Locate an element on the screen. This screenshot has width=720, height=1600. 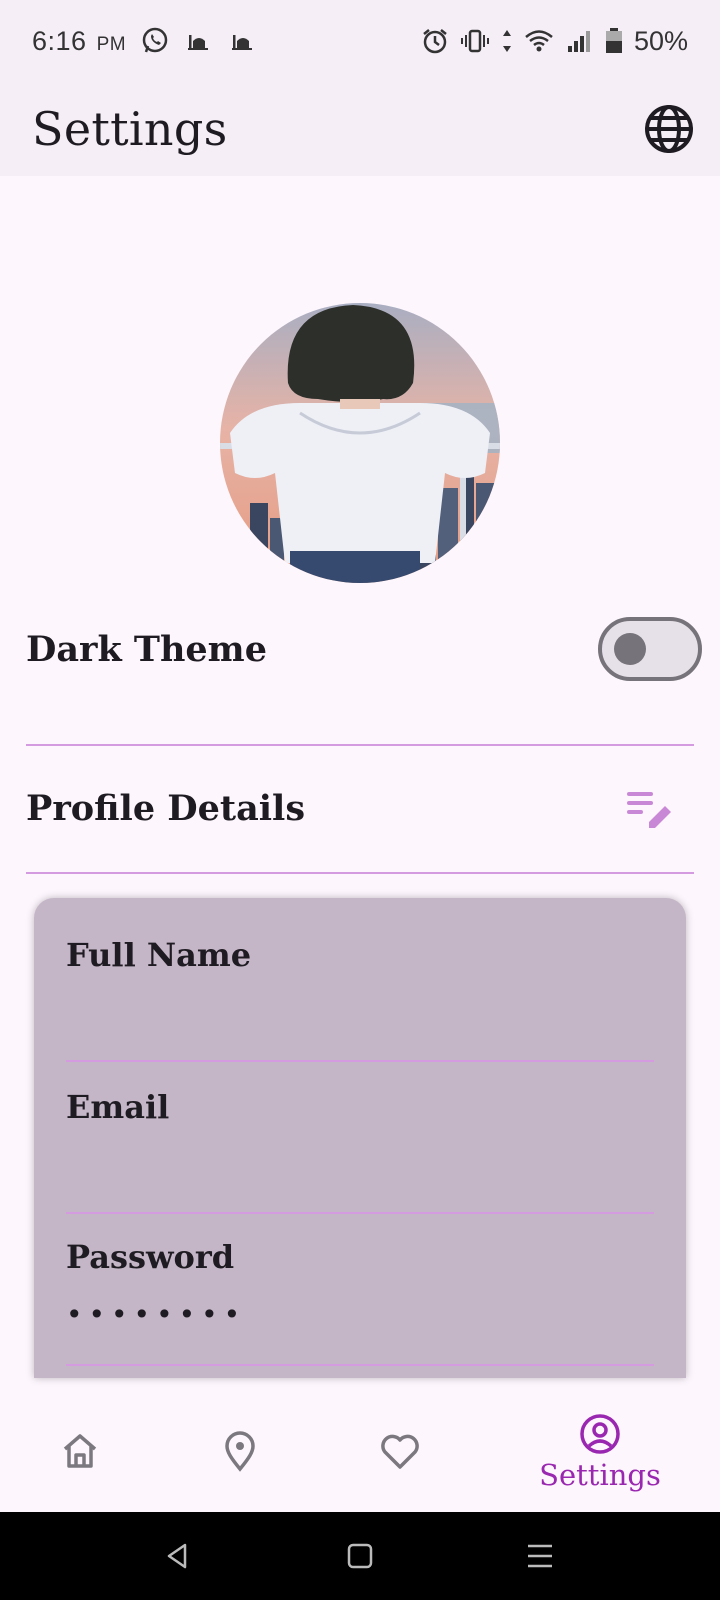
avatar-image is located at coordinates (360, 443).